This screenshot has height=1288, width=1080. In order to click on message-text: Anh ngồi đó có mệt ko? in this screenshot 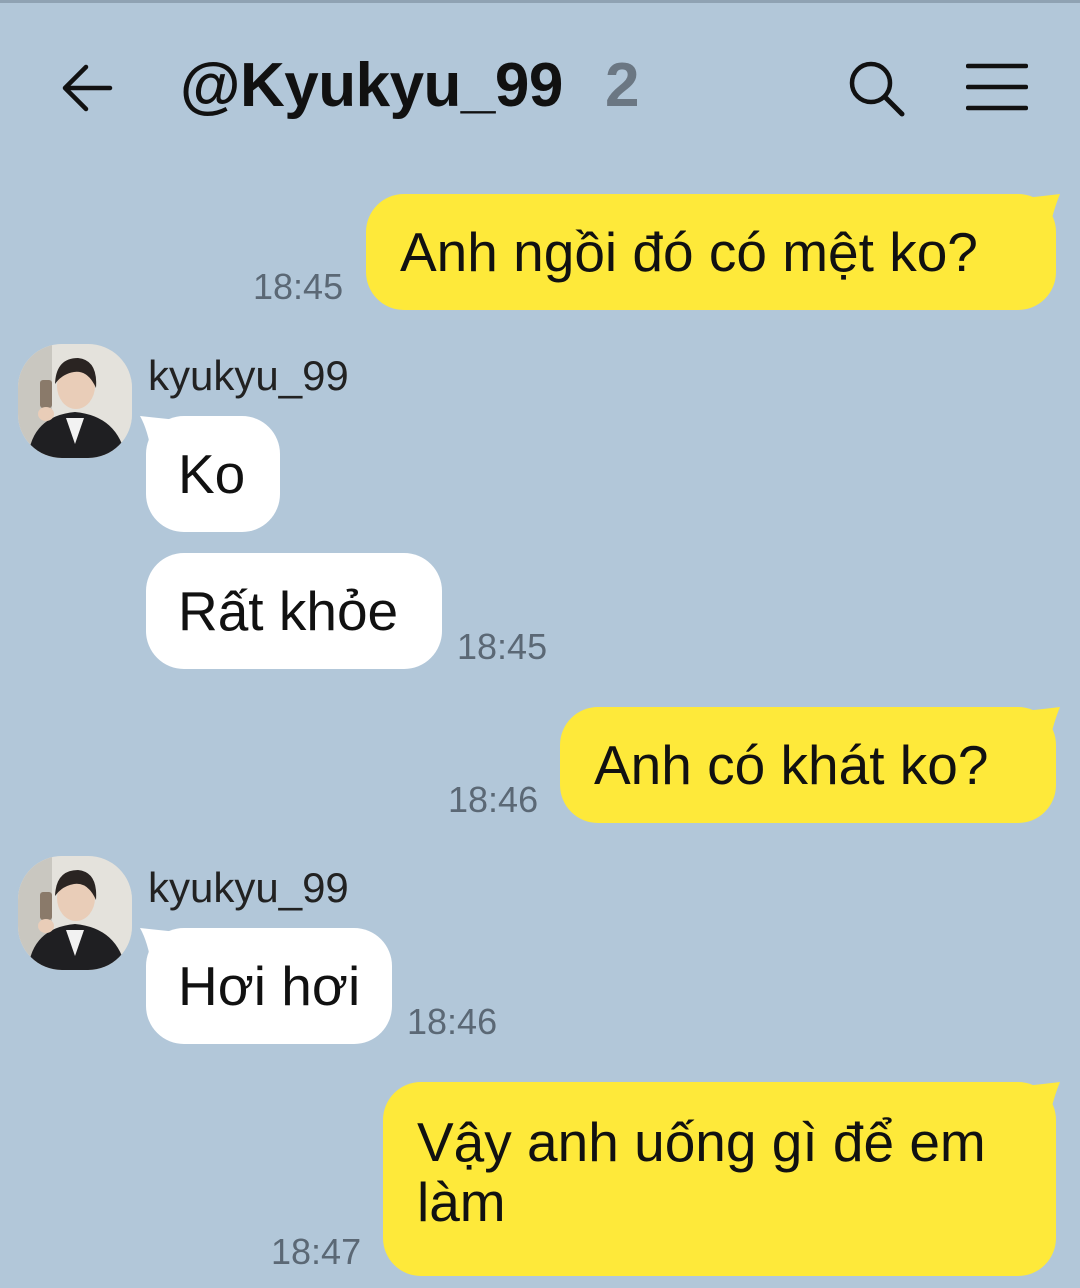, I will do `click(689, 252)`.